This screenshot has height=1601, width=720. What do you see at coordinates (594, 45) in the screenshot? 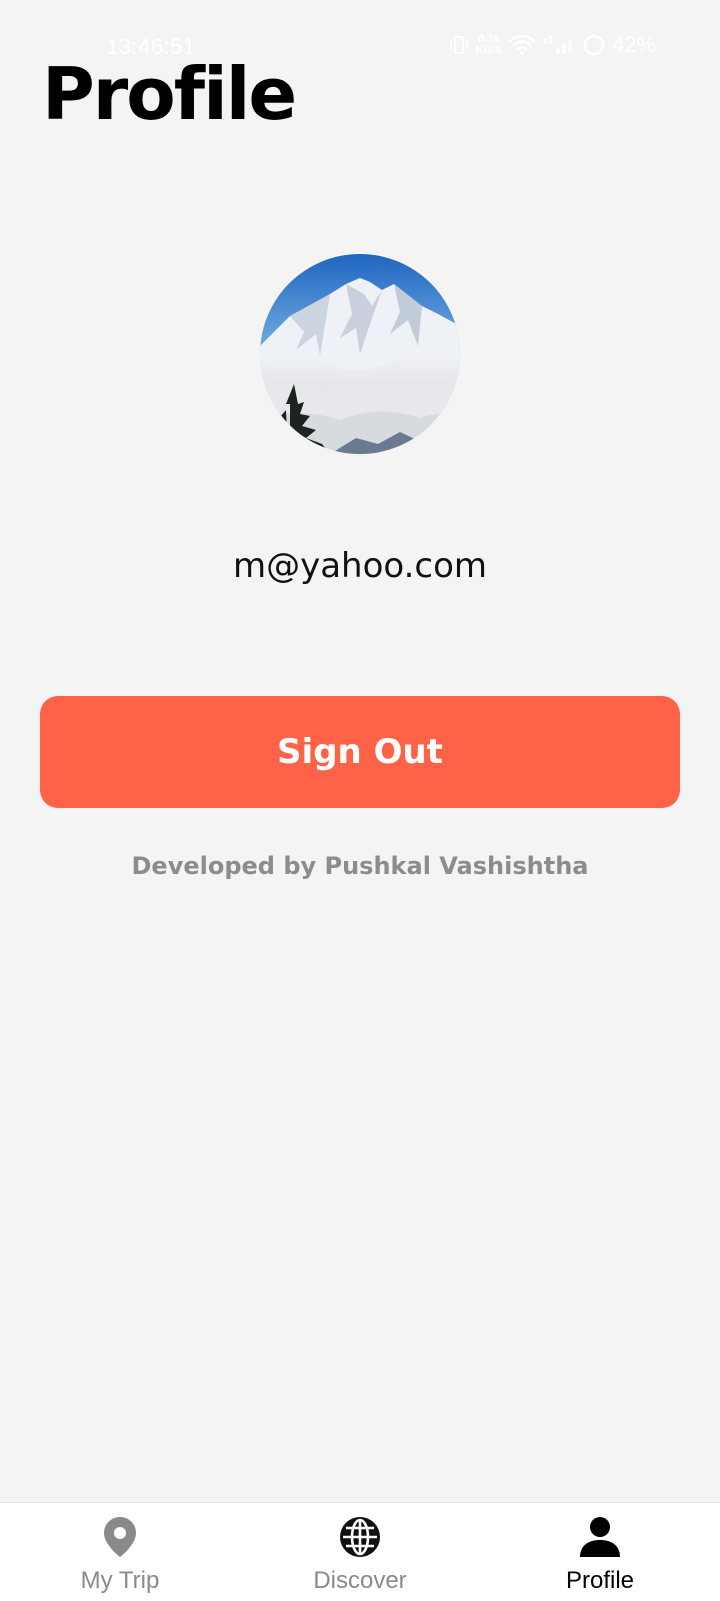
I see `battery-icon` at bounding box center [594, 45].